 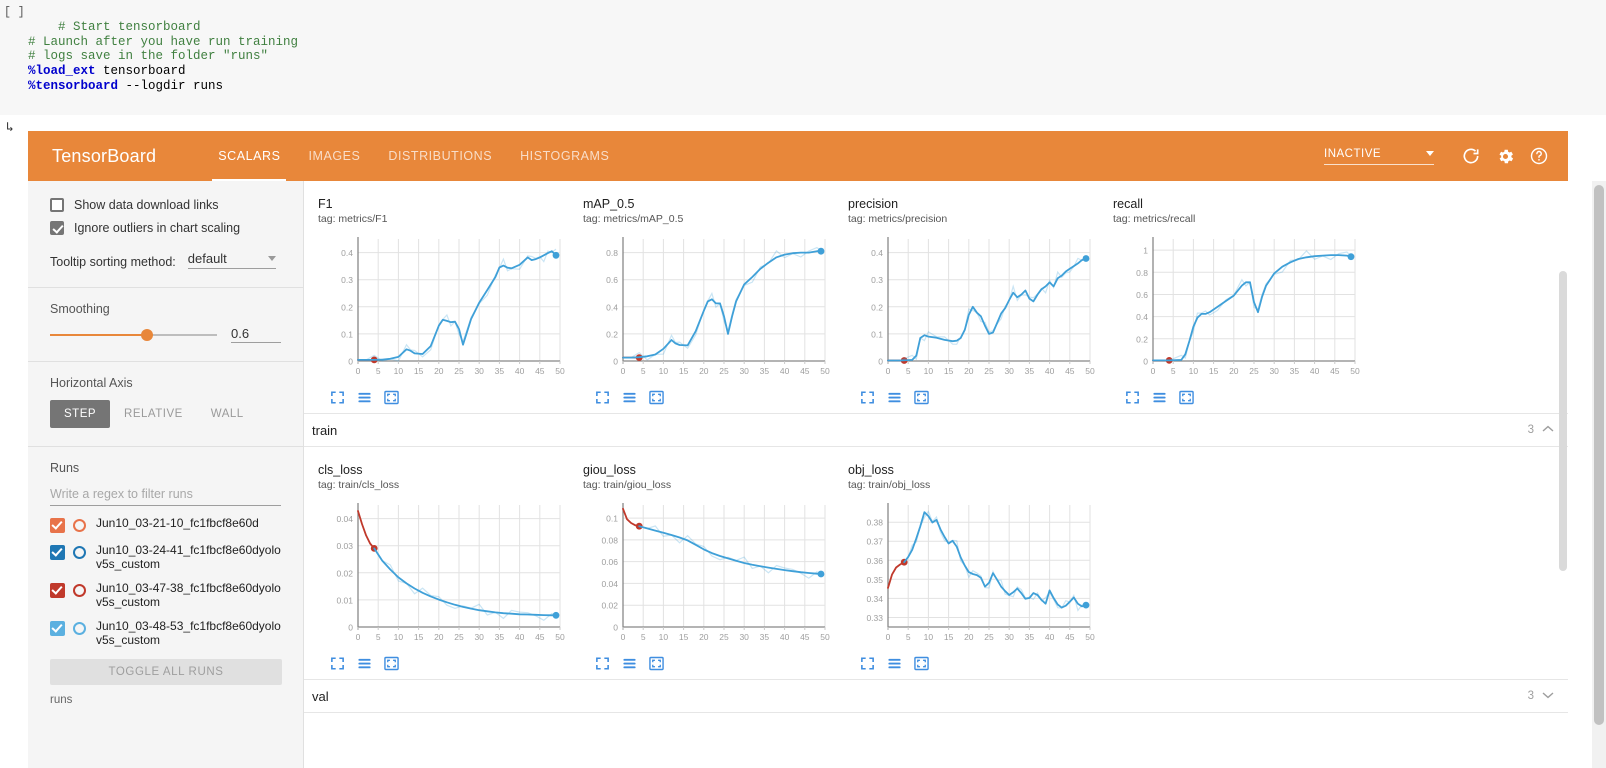 I want to click on svg-text: 0.4, so click(x=877, y=253).